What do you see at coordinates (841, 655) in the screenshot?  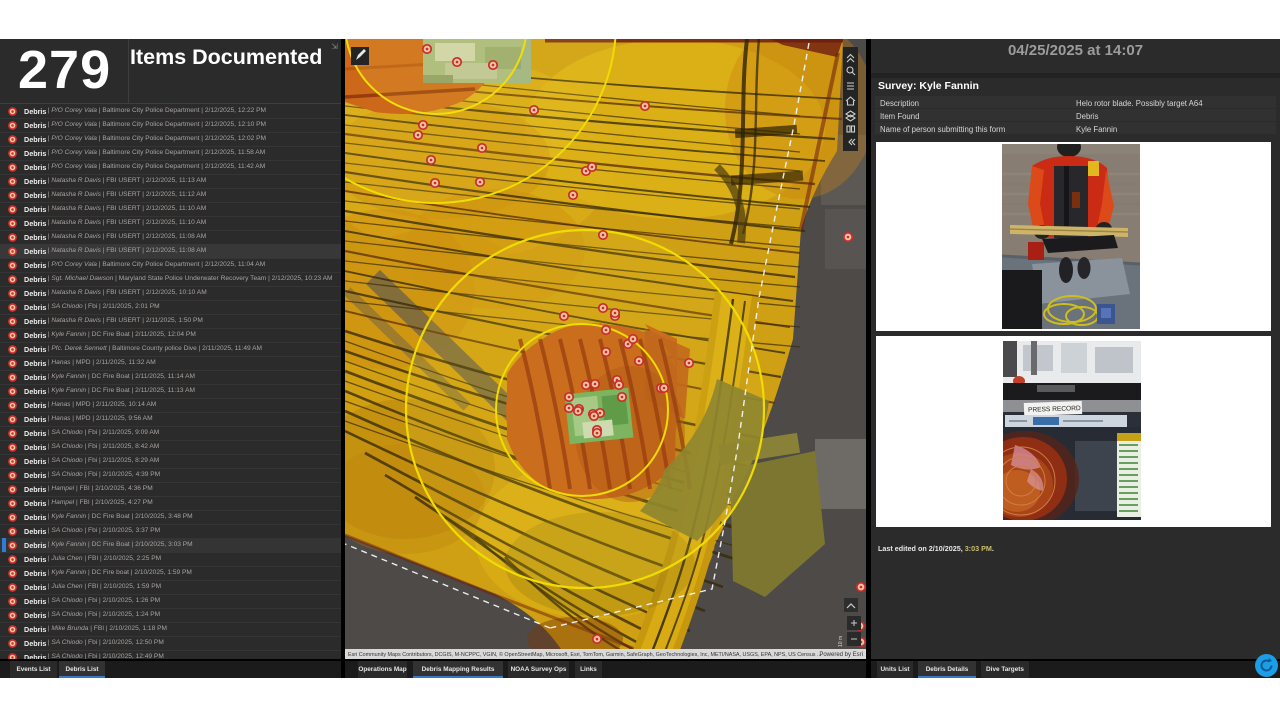 I see `svg-text: Powered by Esri` at bounding box center [841, 655].